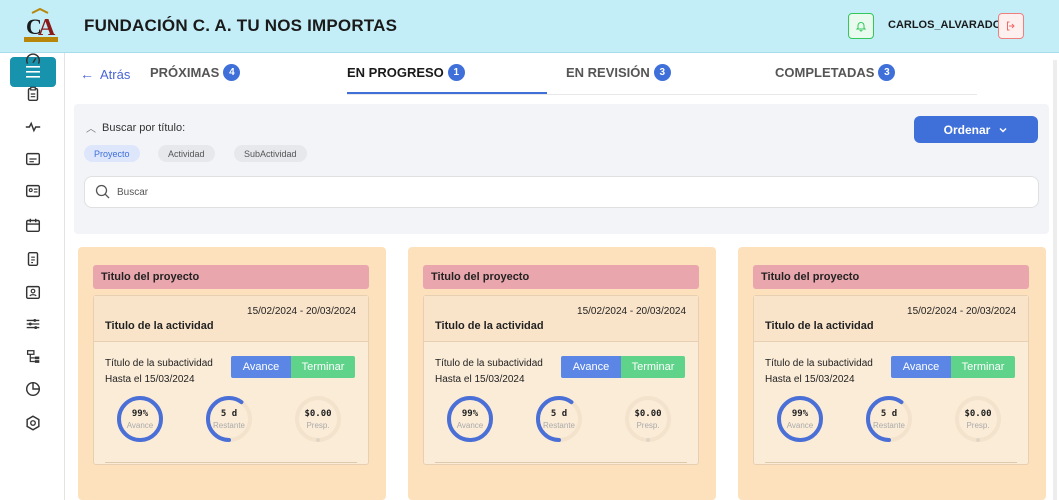 The height and width of the screenshot is (500, 1059). What do you see at coordinates (112, 153) in the screenshot?
I see `filter-chip-proyecto: Proyecto` at bounding box center [112, 153].